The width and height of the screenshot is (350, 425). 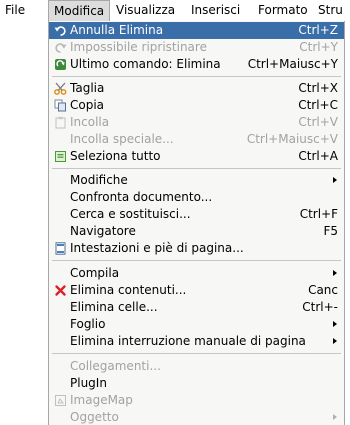 I want to click on menubar-item-visualizza: Visualizza, so click(x=145, y=10).